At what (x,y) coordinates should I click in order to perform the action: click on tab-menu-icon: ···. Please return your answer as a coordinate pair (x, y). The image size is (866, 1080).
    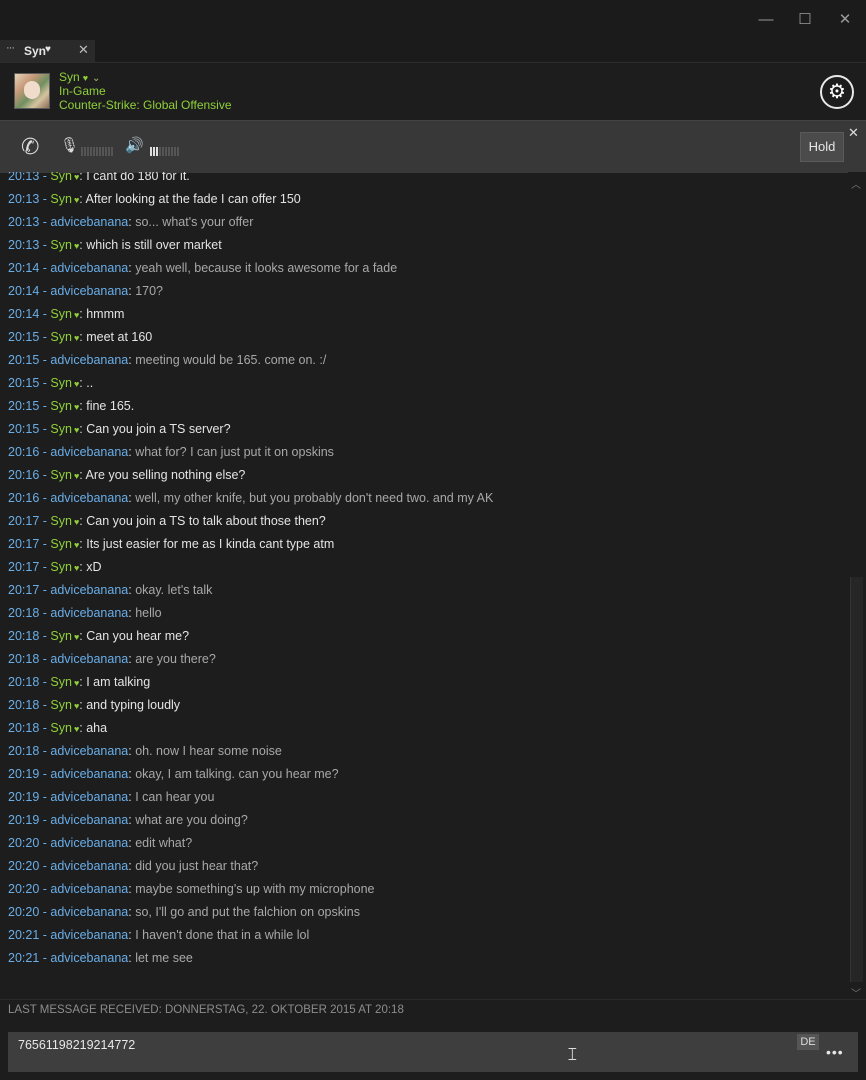
    Looking at the image, I should click on (10, 48).